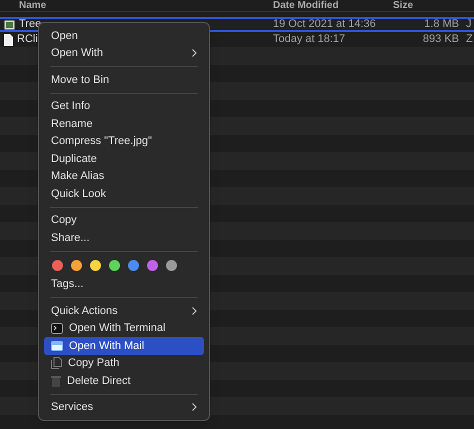  What do you see at coordinates (124, 407) in the screenshot?
I see `menu-item: Services` at bounding box center [124, 407].